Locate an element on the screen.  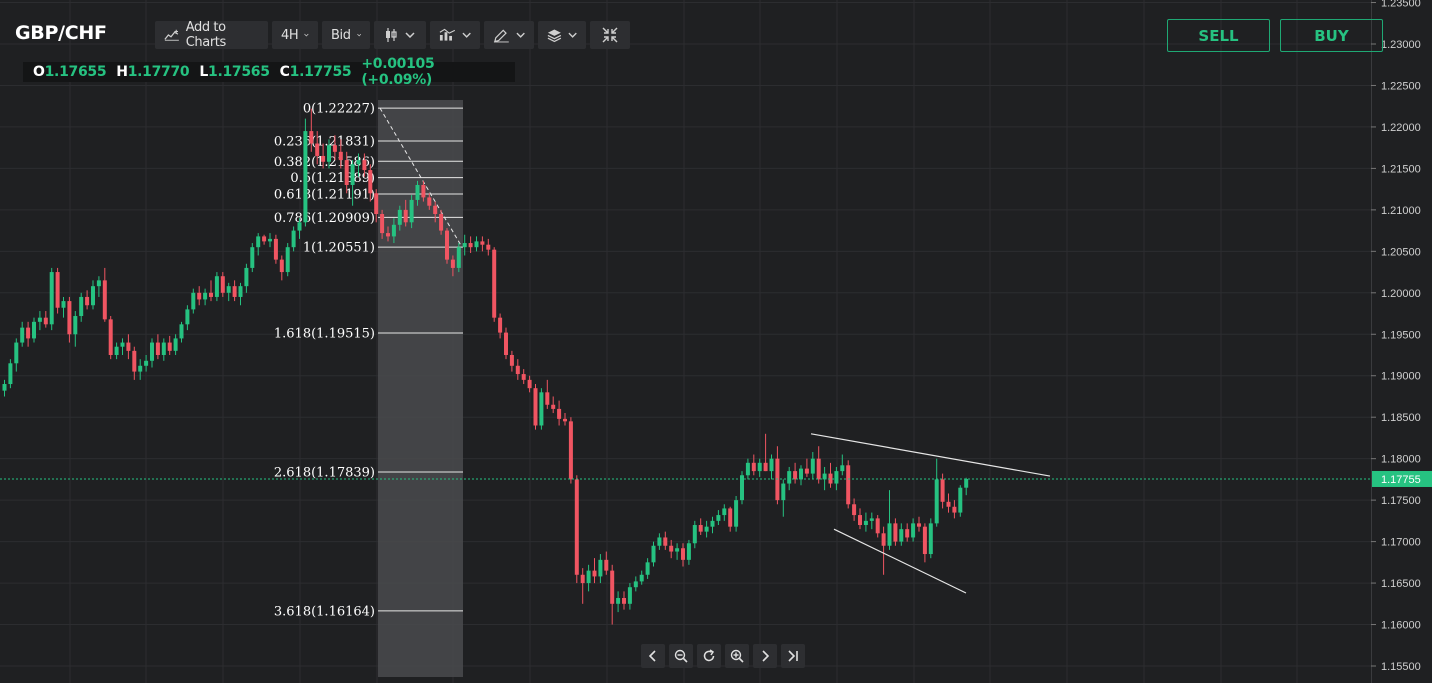
y-tick-label: 1.21500 is located at coordinates (1401, 169).